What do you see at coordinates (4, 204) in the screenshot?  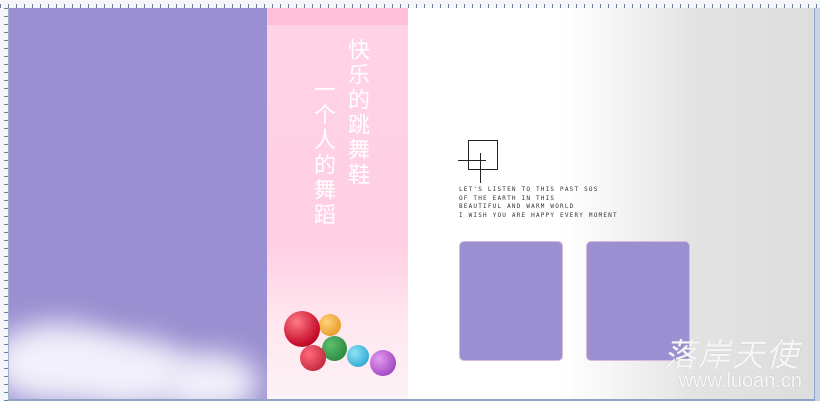 I see `ruler-left` at bounding box center [4, 204].